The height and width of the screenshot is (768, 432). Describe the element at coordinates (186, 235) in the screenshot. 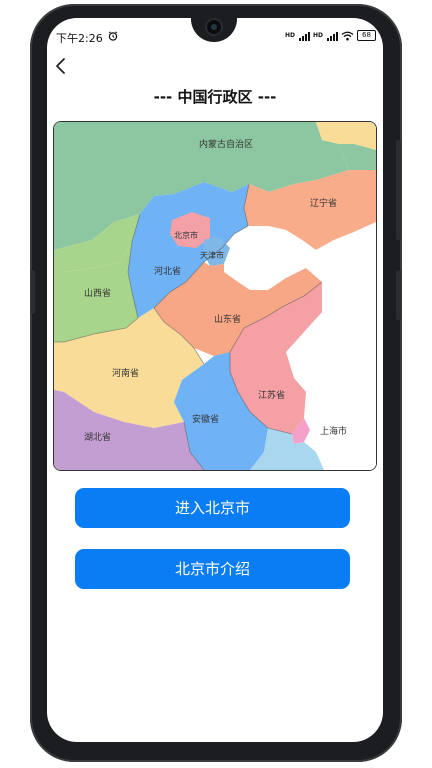

I see `label-beijing: 北京市` at that location.